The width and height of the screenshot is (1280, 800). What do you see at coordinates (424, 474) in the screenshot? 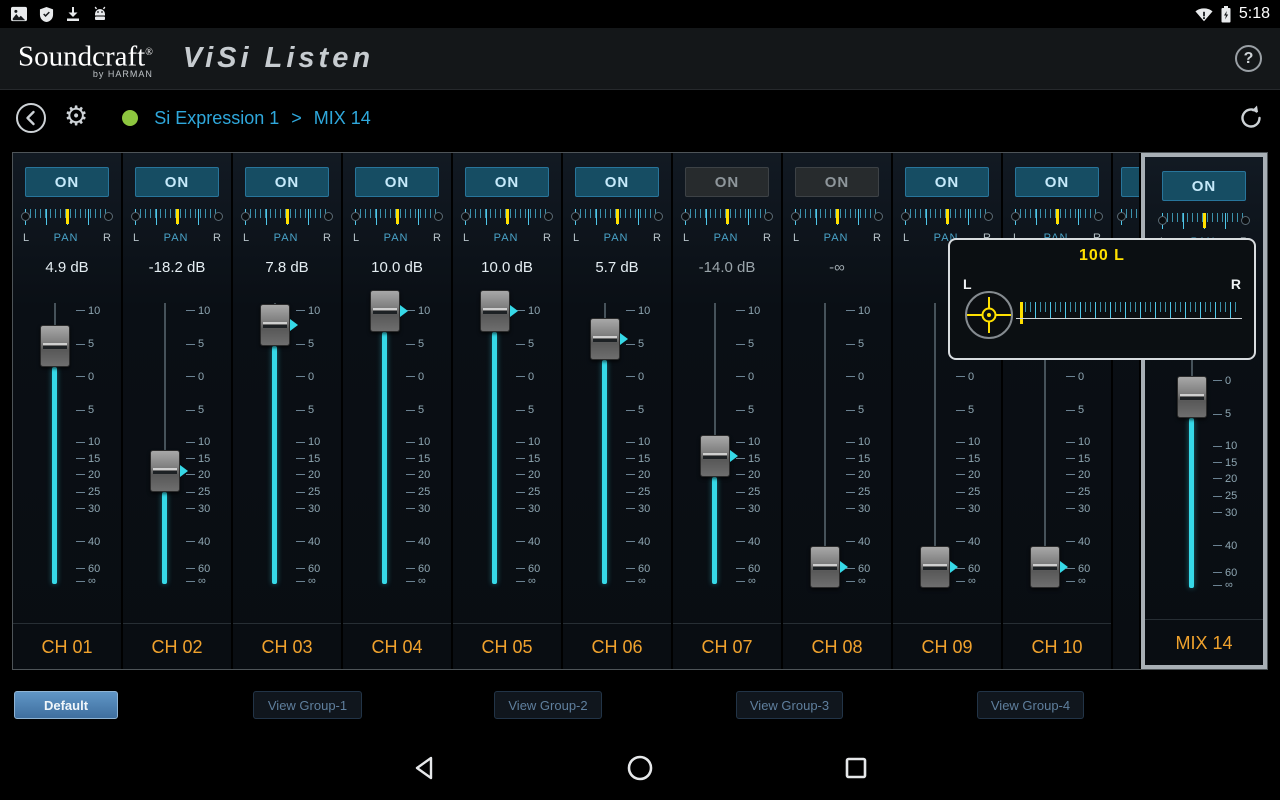
I see `scale-label: 20` at bounding box center [424, 474].